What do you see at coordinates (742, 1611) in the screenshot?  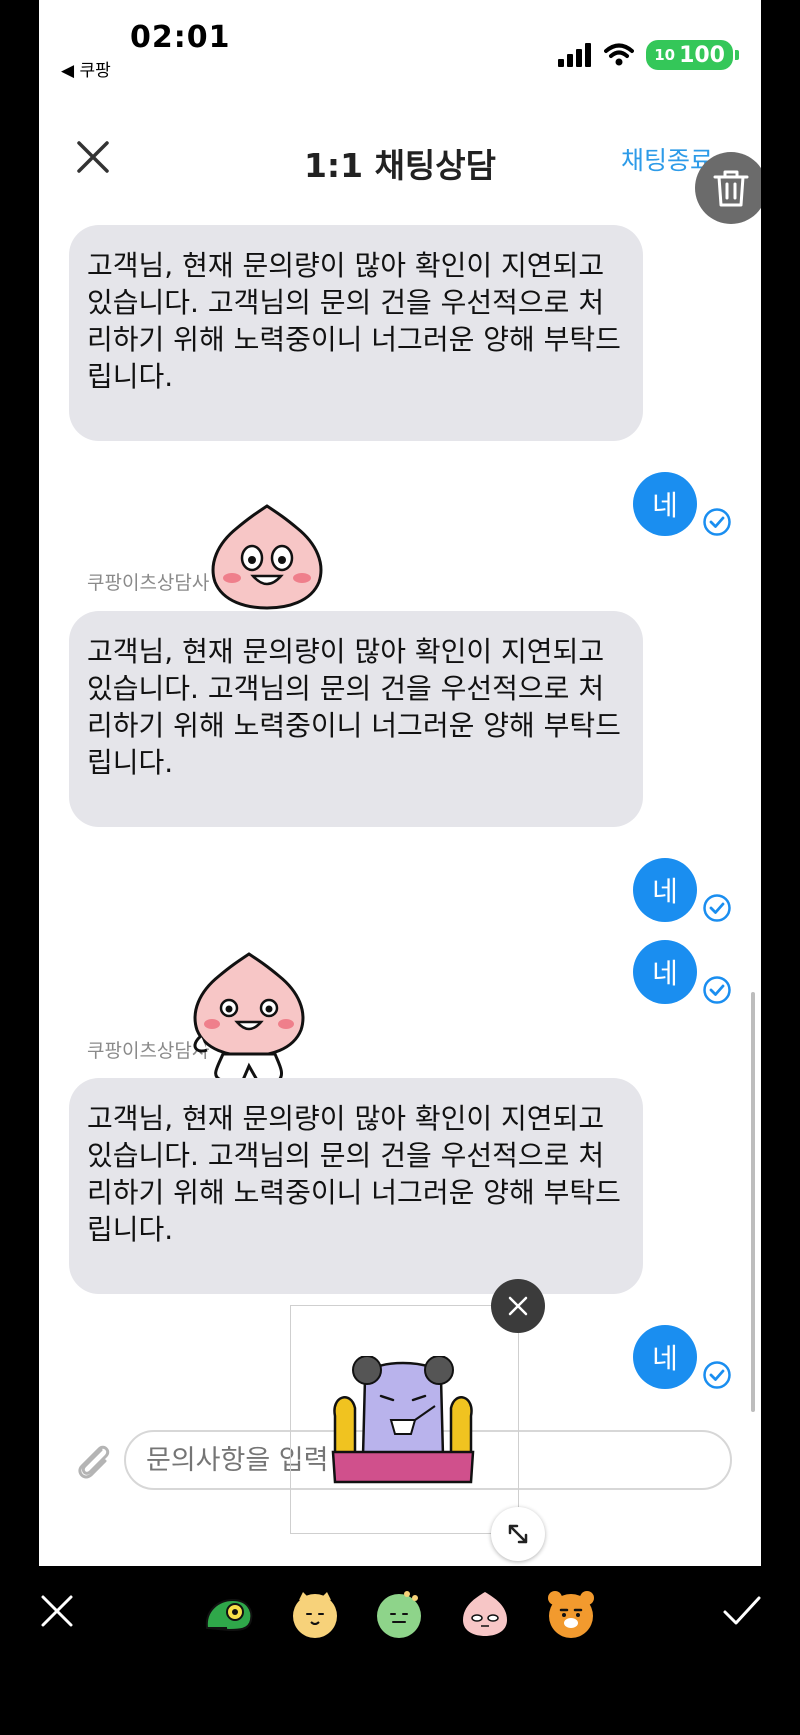 I see `check-icon` at bounding box center [742, 1611].